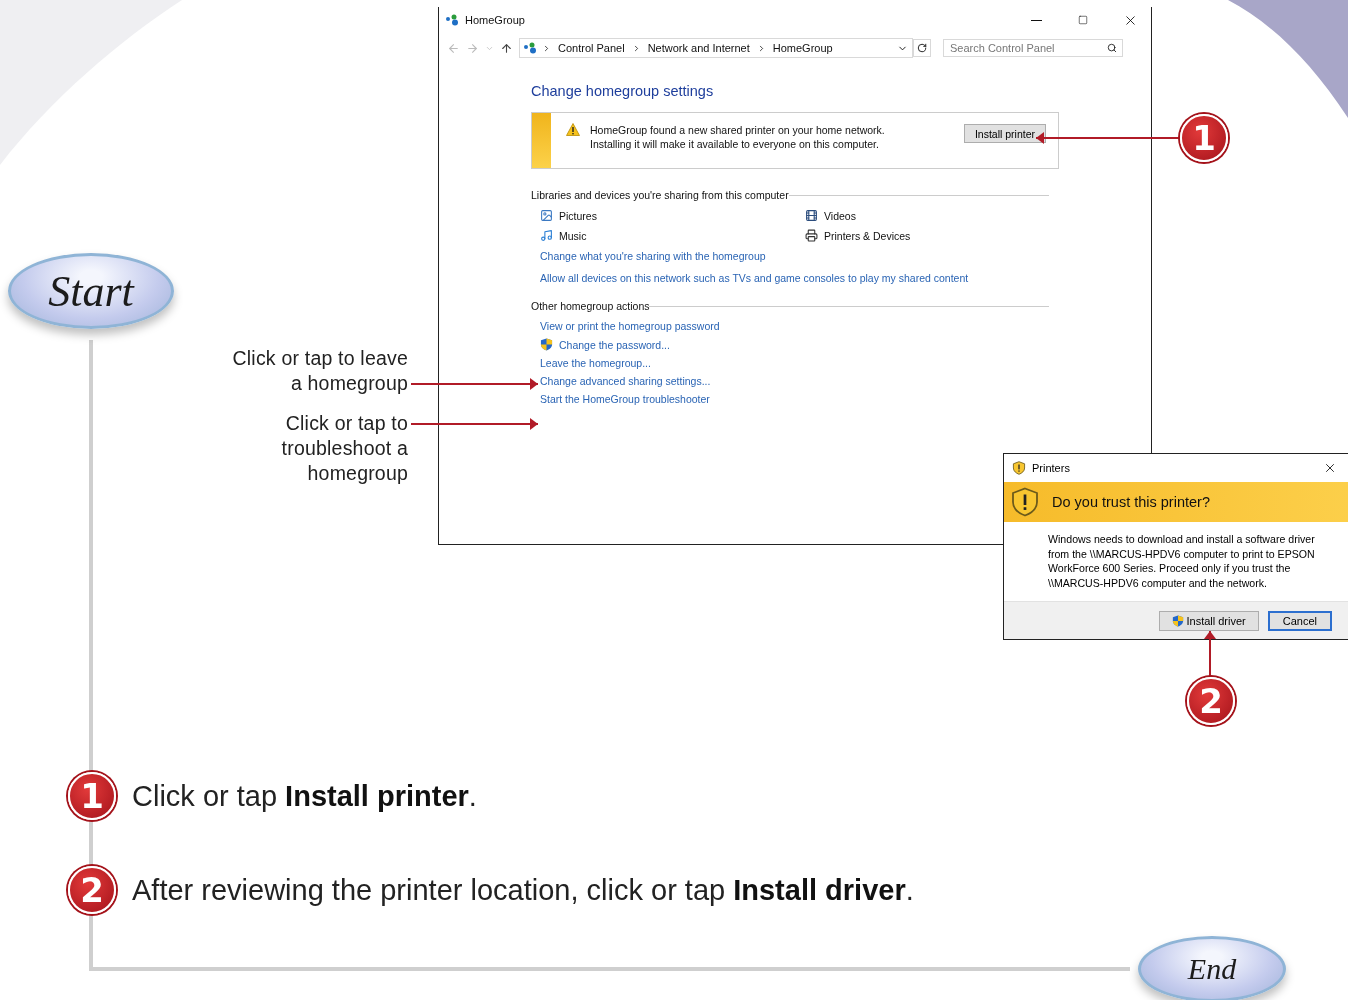  What do you see at coordinates (653, 256) in the screenshot?
I see `link: Change what you're sharing with the homegroup` at bounding box center [653, 256].